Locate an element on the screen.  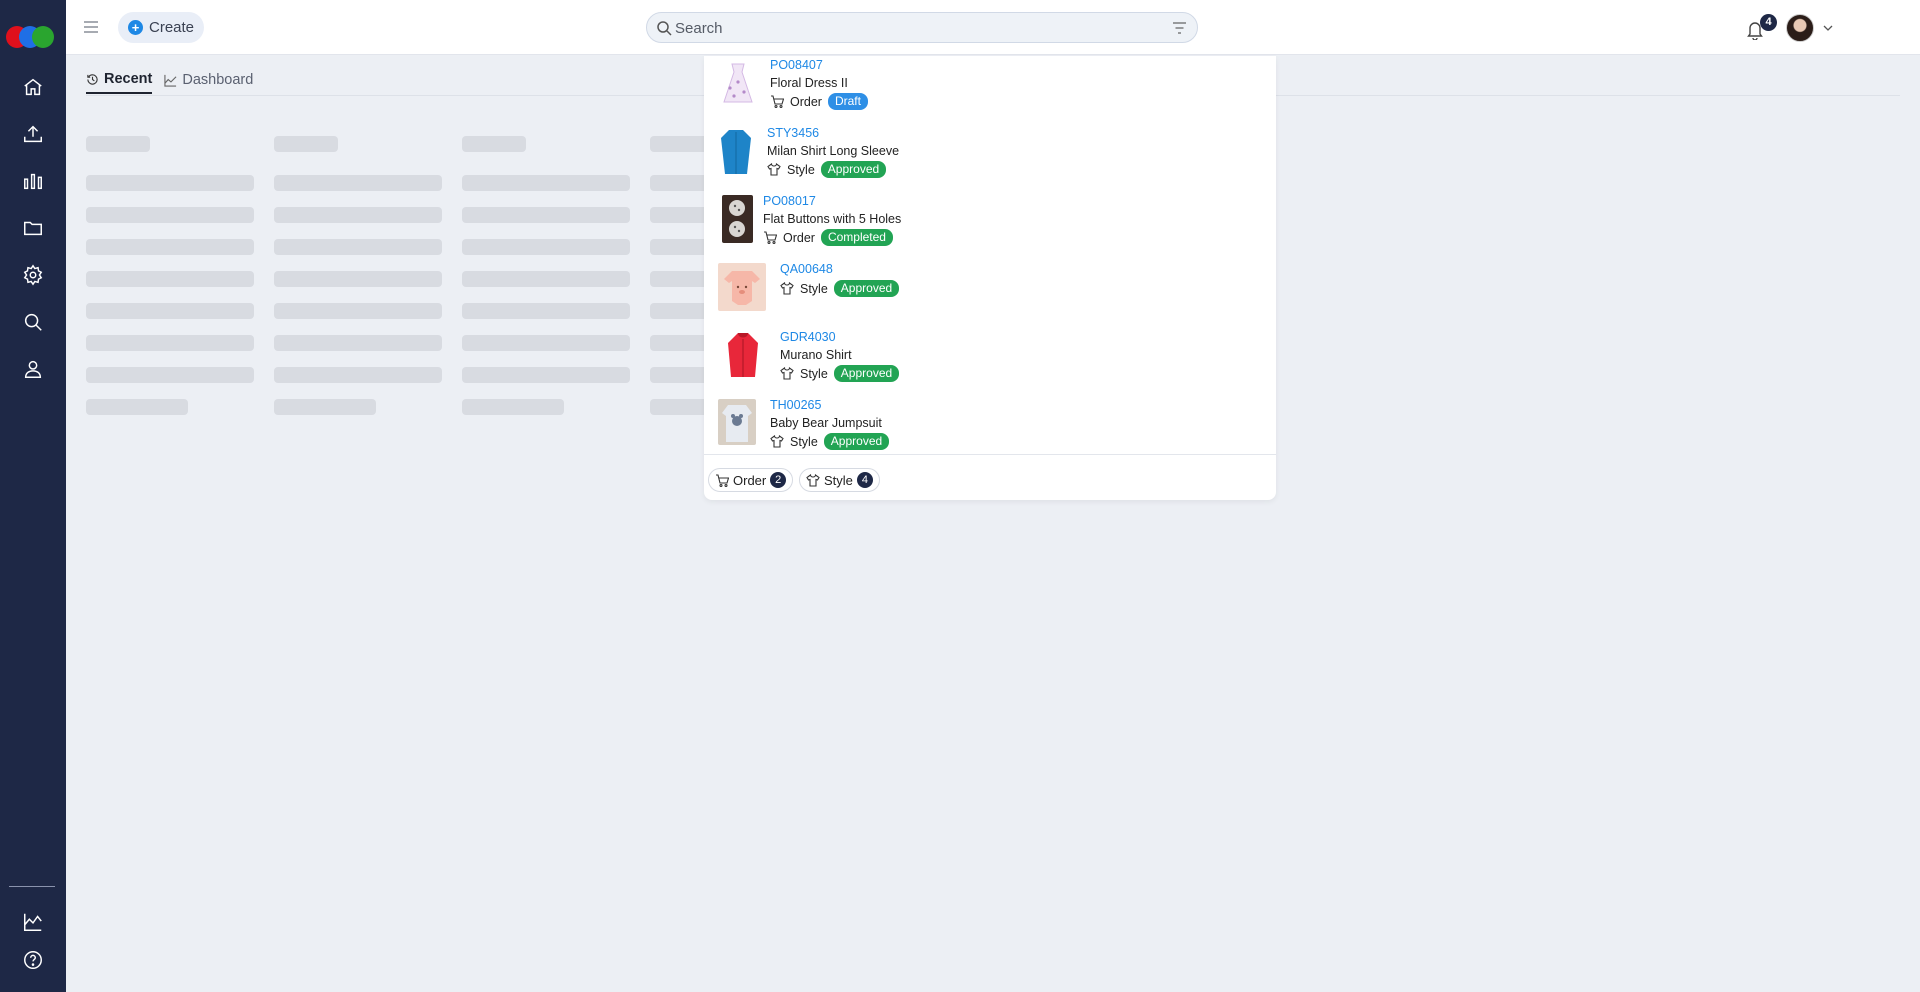
result-meta: Order Draft is located at coordinates (819, 101).